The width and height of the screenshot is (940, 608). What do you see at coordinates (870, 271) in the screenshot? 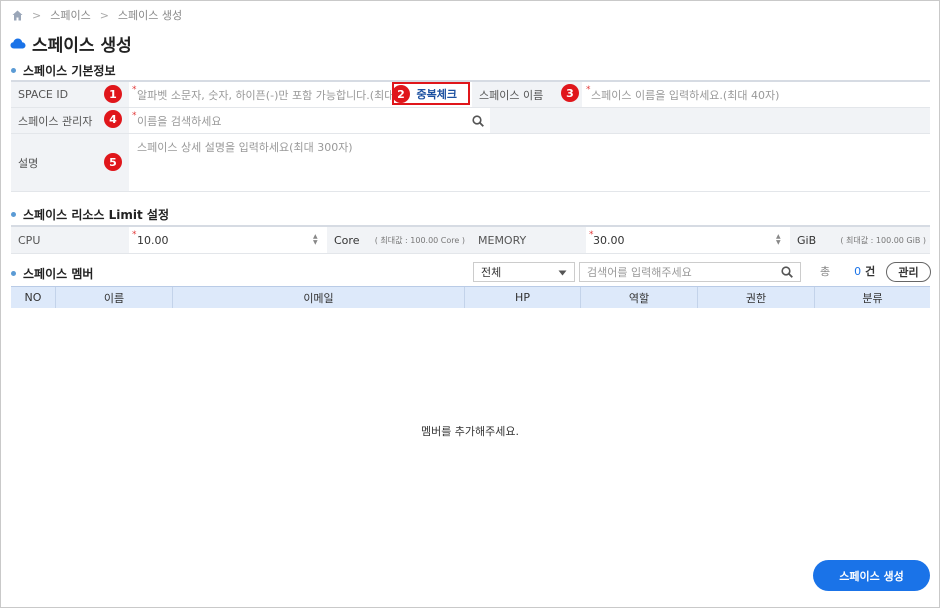
I see `count-unit: 건` at bounding box center [870, 271].